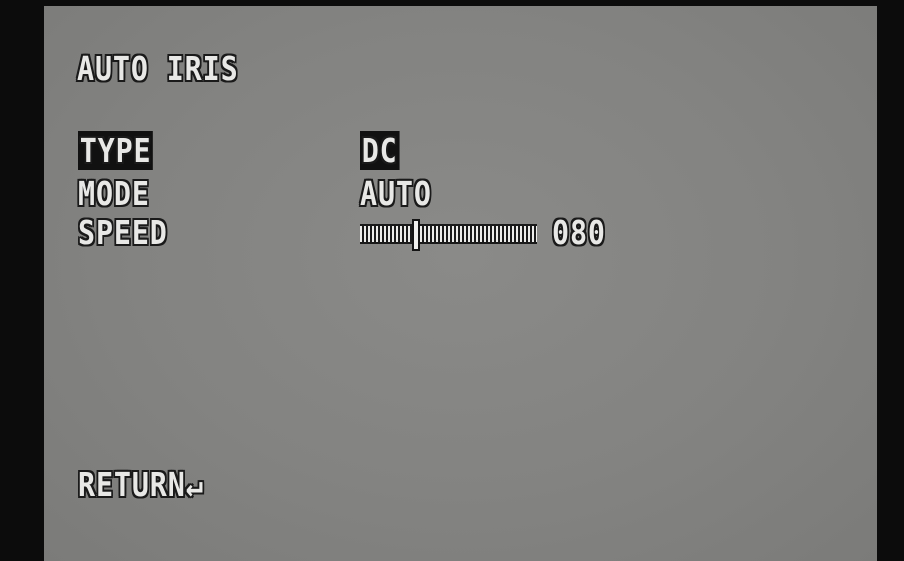 The image size is (904, 561). What do you see at coordinates (158, 68) in the screenshot?
I see `menu-title: AUTO IRIS` at bounding box center [158, 68].